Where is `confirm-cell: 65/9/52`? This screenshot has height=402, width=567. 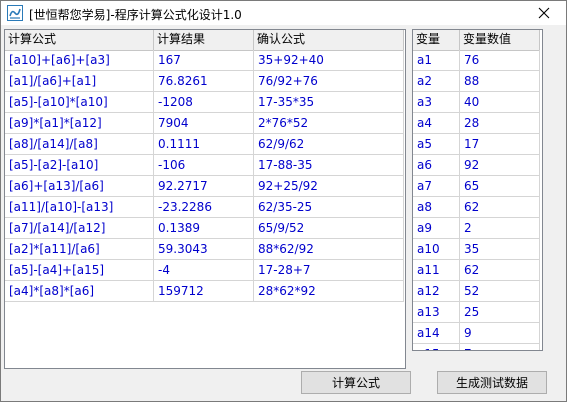
confirm-cell: 65/9/52 is located at coordinates (329, 228).